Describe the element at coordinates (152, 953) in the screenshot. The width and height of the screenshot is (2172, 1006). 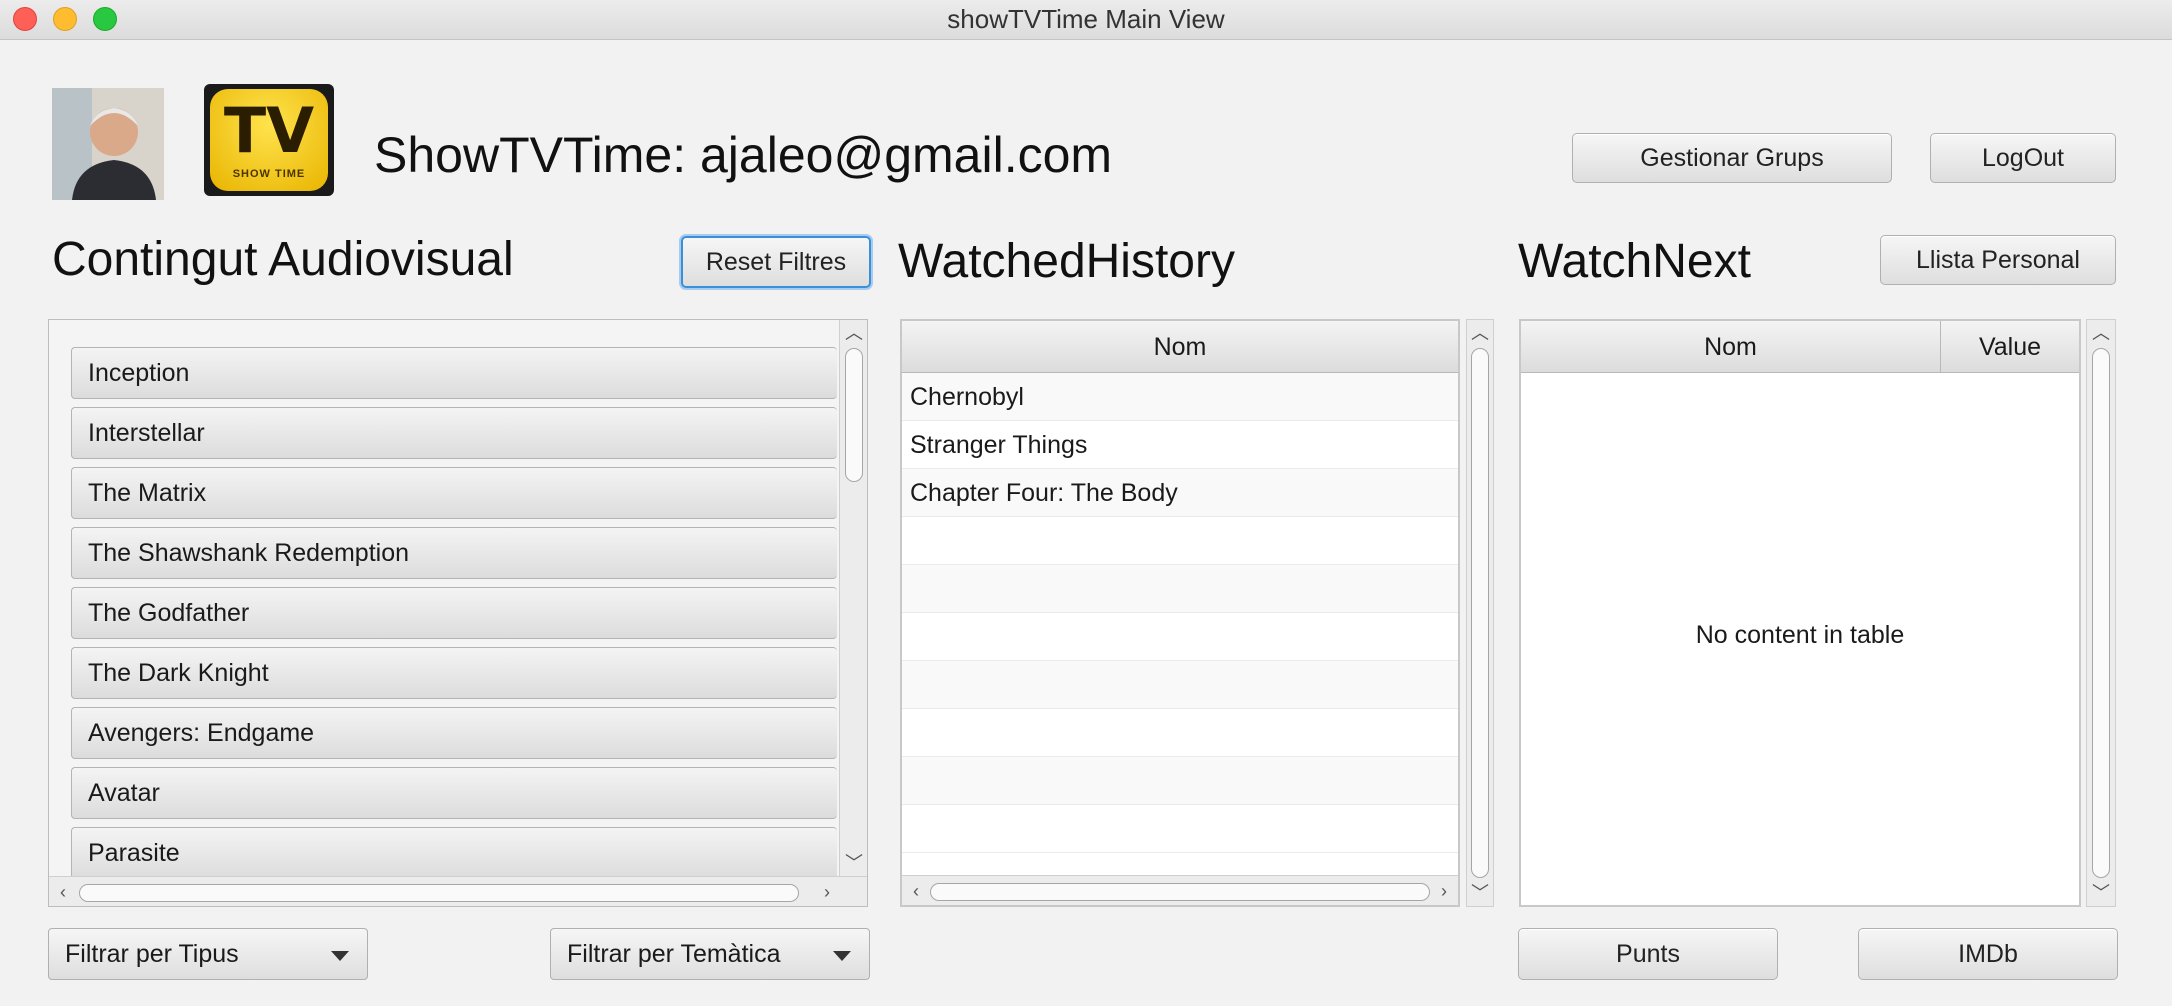
I see `filter-type-label: Filtrar per Tipus` at that location.